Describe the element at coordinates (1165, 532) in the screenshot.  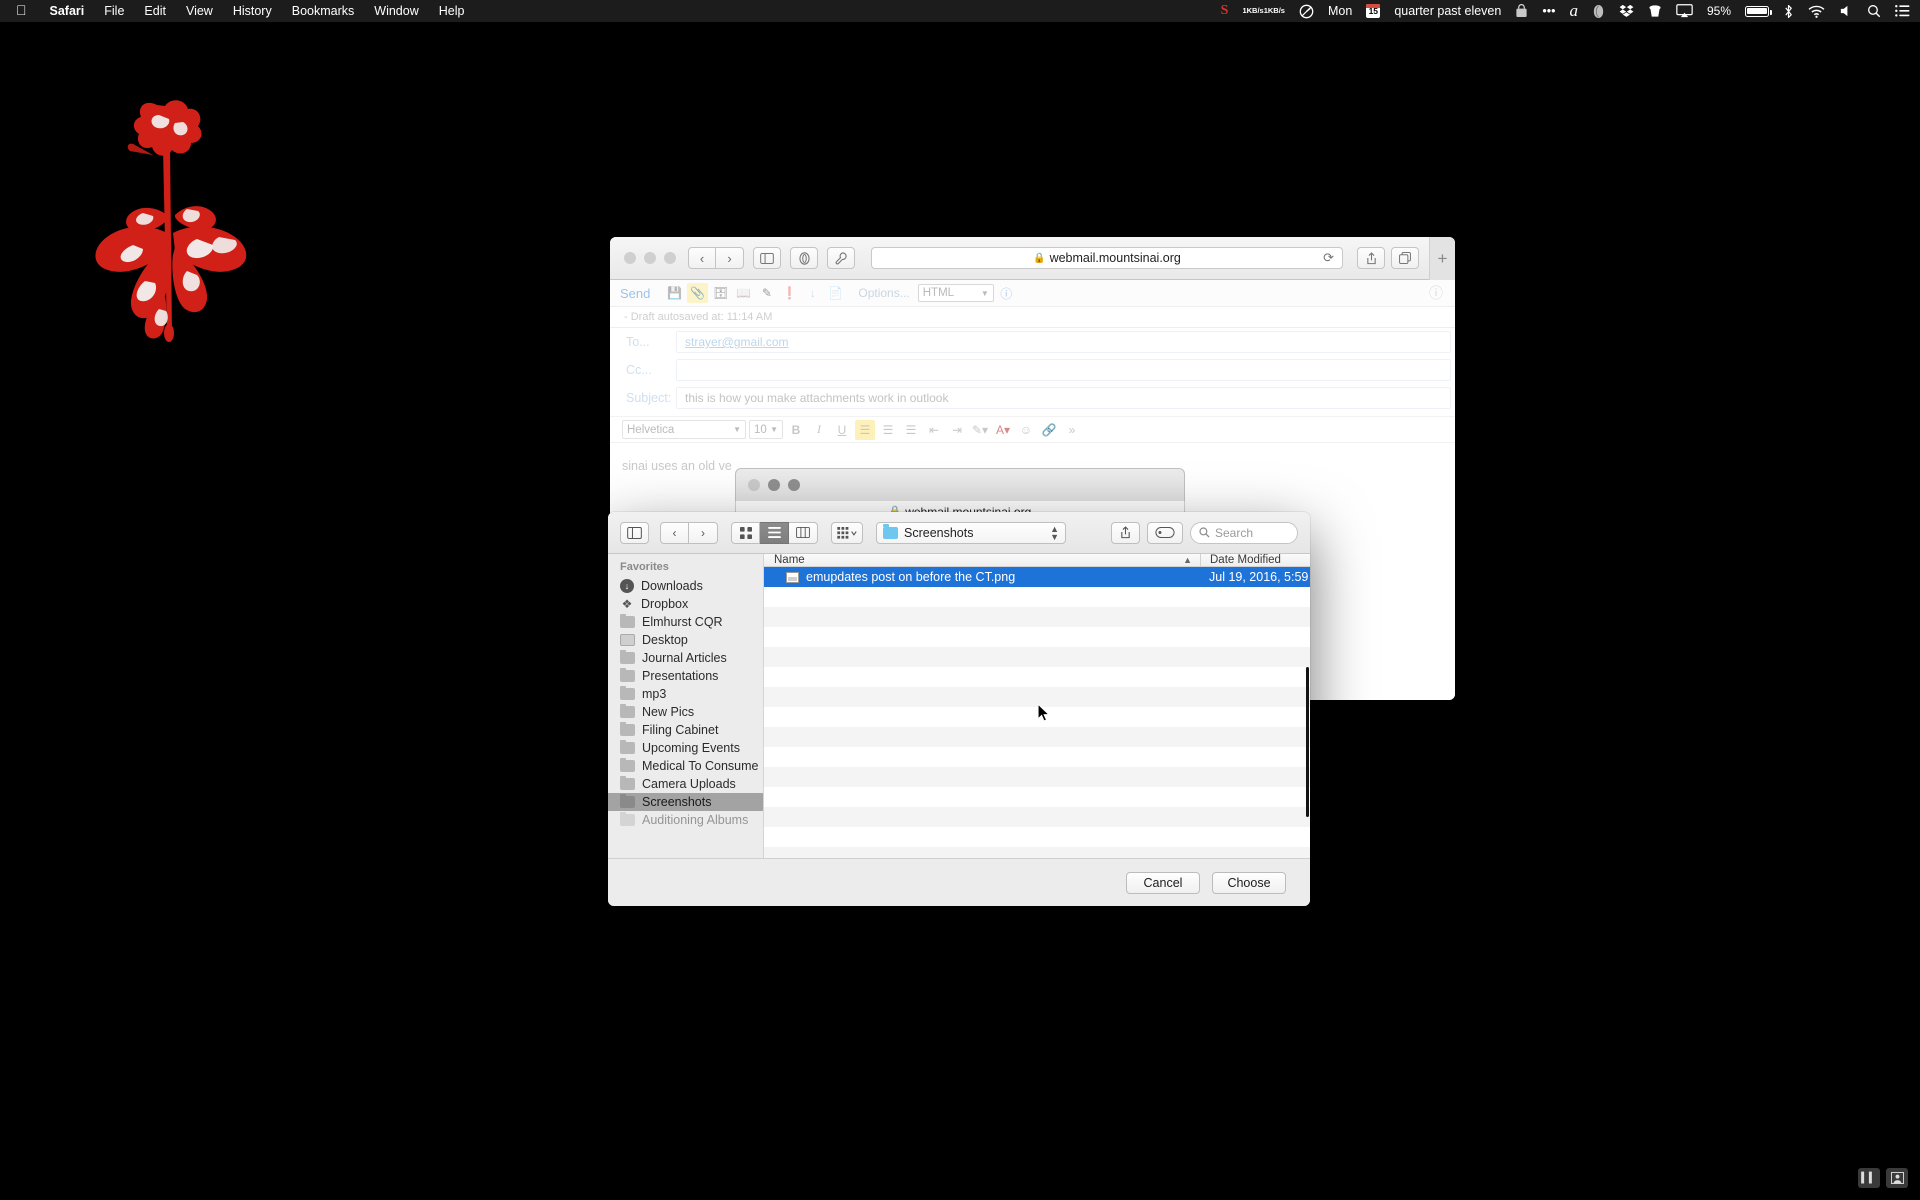
I see `tag-icon` at that location.